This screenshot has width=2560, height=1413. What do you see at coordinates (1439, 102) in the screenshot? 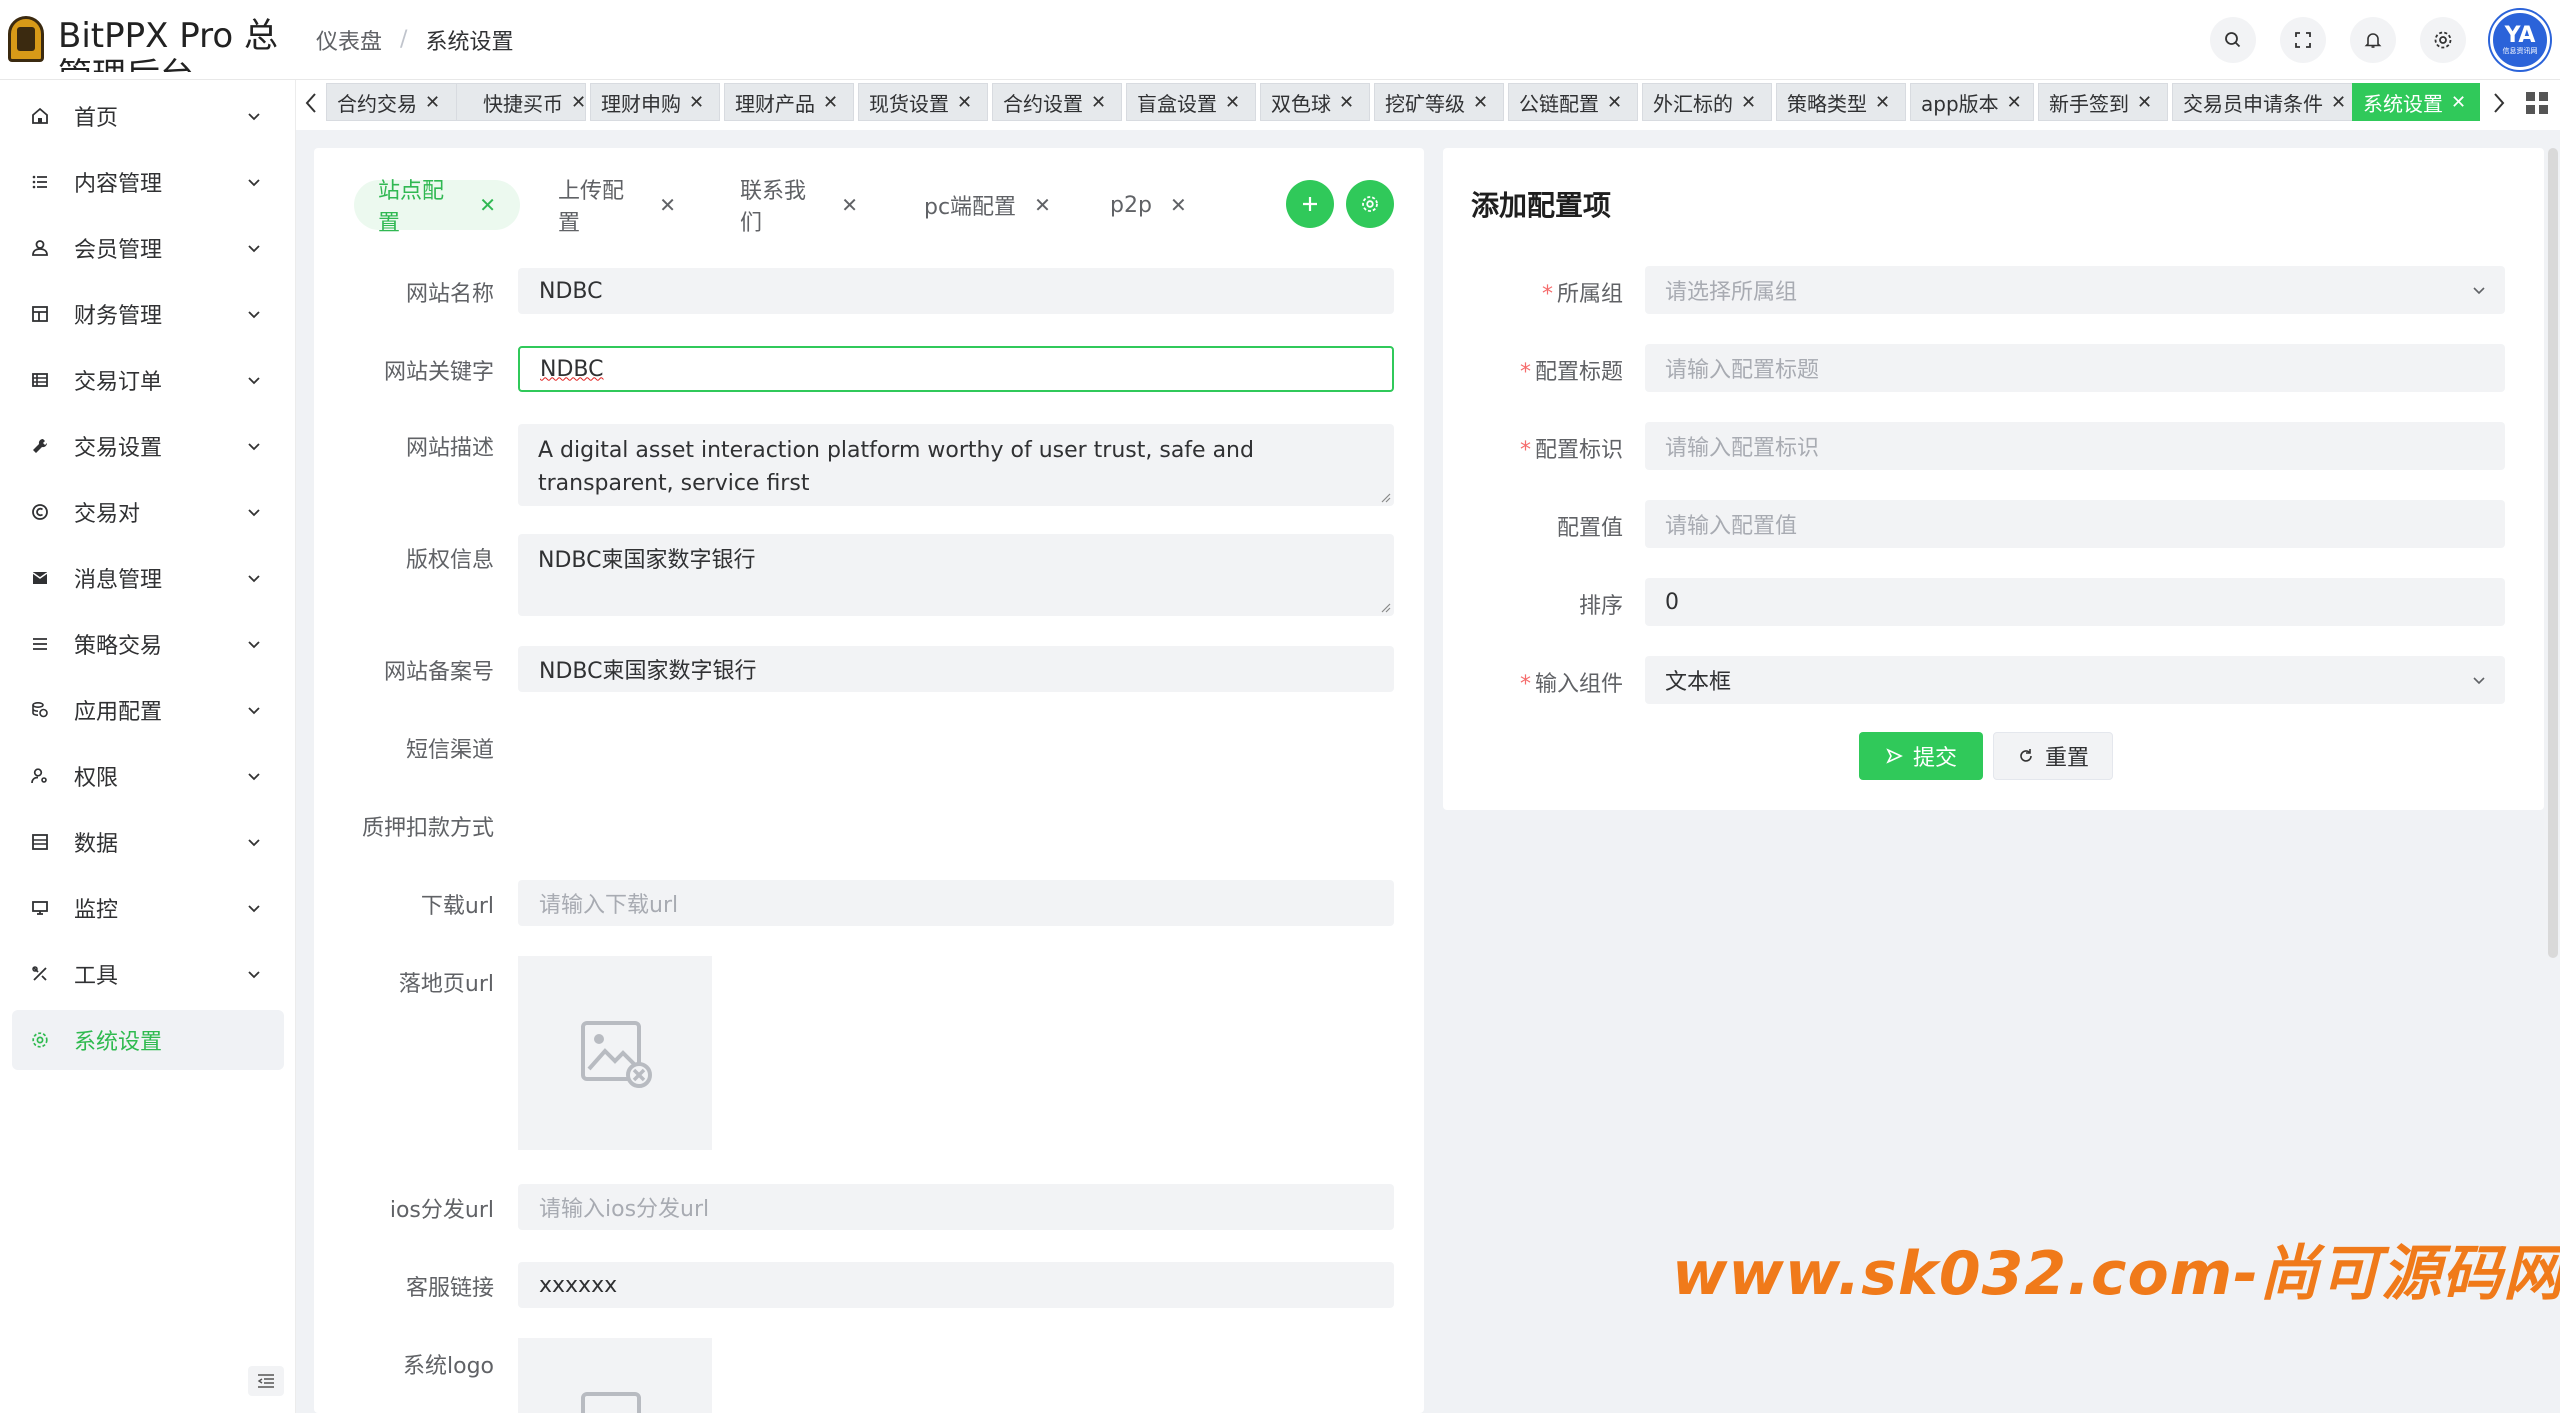
I see `tag-item: 挖矿等级 ✕` at bounding box center [1439, 102].